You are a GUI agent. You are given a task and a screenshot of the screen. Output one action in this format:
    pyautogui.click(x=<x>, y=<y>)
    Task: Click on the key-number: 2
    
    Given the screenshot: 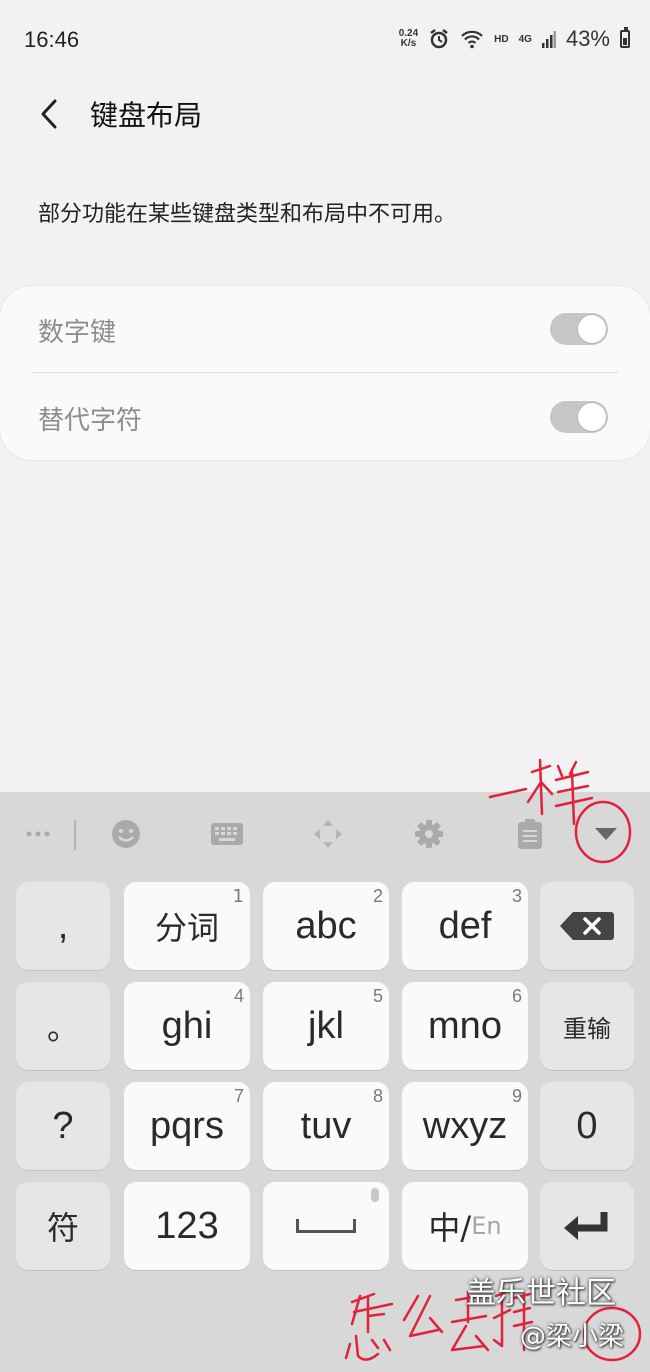 What is the action you would take?
    pyautogui.click(x=377, y=896)
    